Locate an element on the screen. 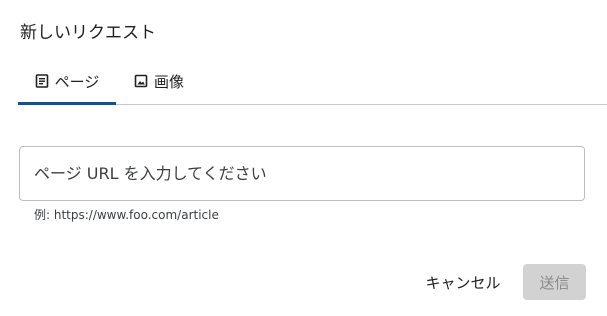  dialog-title: 新しいリクエスト is located at coordinates (88, 33).